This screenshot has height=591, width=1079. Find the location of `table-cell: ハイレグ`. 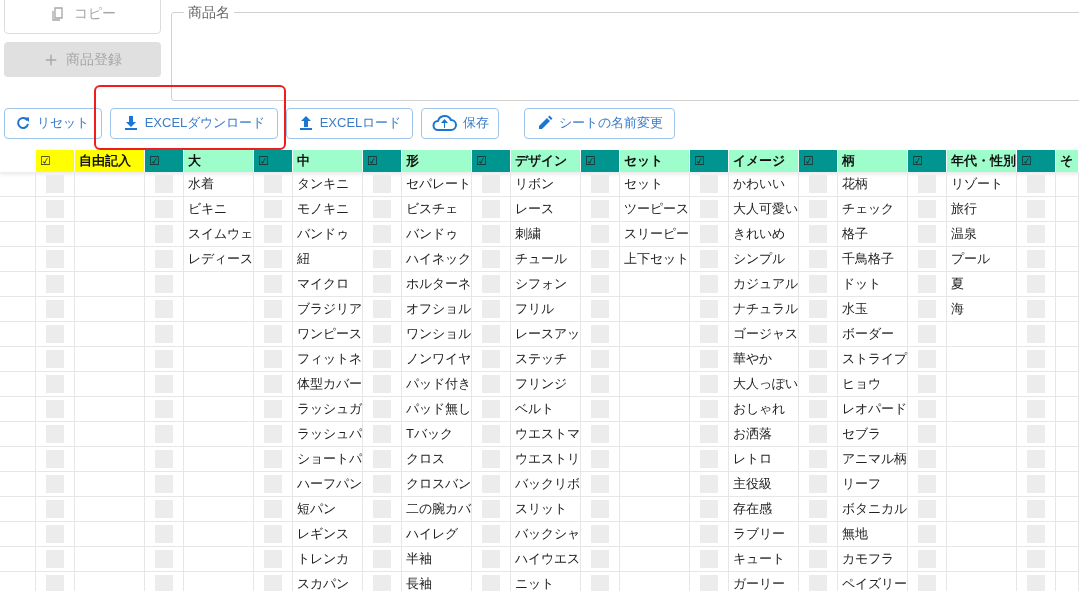

table-cell: ハイレグ is located at coordinates (437, 534).